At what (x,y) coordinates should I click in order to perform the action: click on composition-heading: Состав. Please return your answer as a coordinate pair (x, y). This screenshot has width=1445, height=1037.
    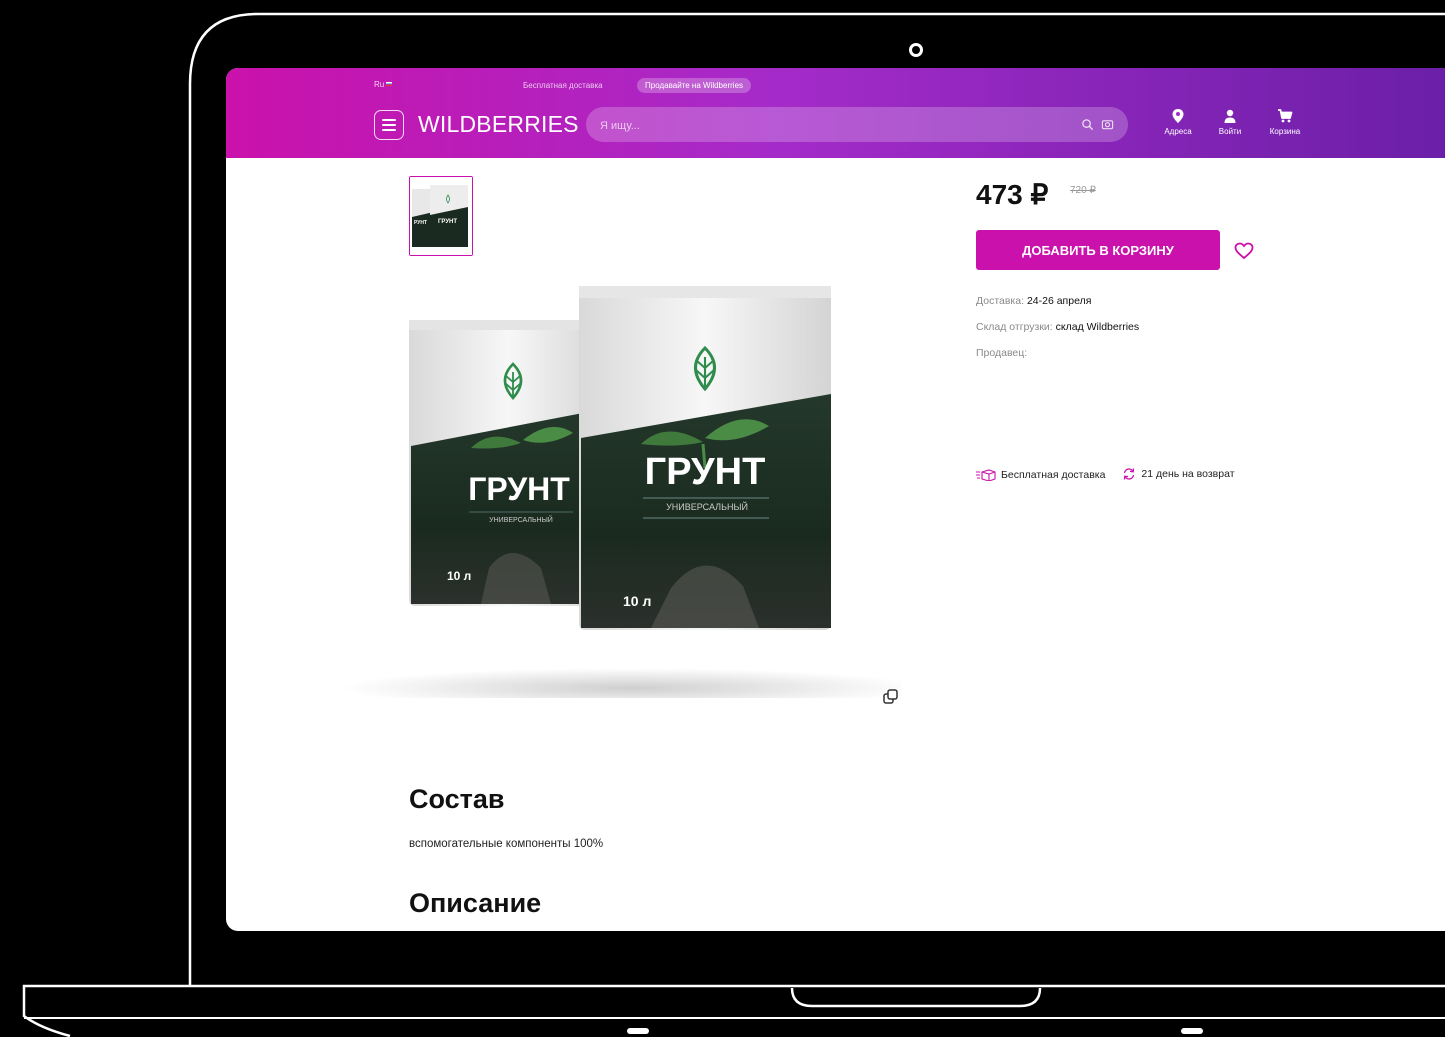
    Looking at the image, I should click on (457, 799).